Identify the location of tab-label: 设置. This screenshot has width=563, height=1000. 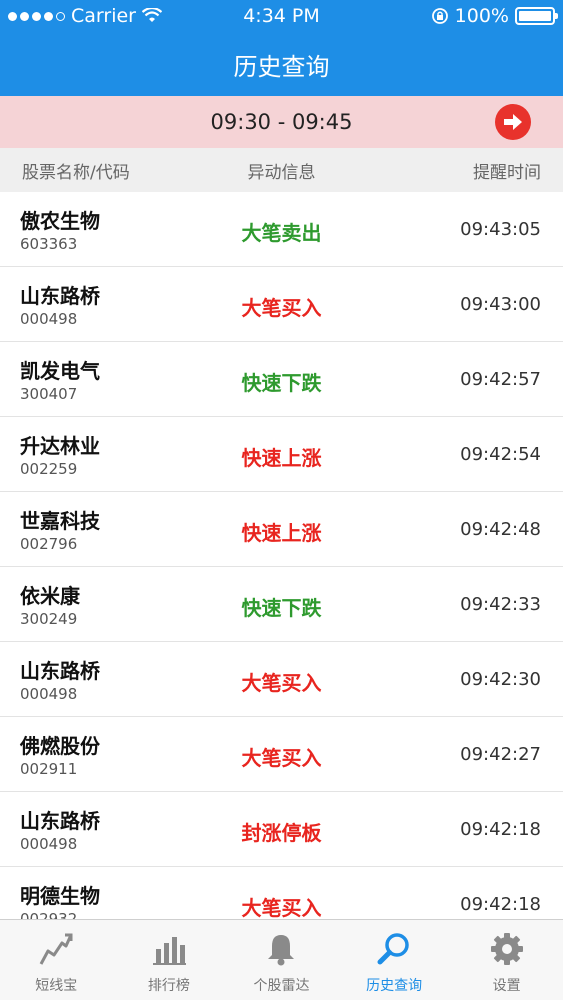
(506, 986).